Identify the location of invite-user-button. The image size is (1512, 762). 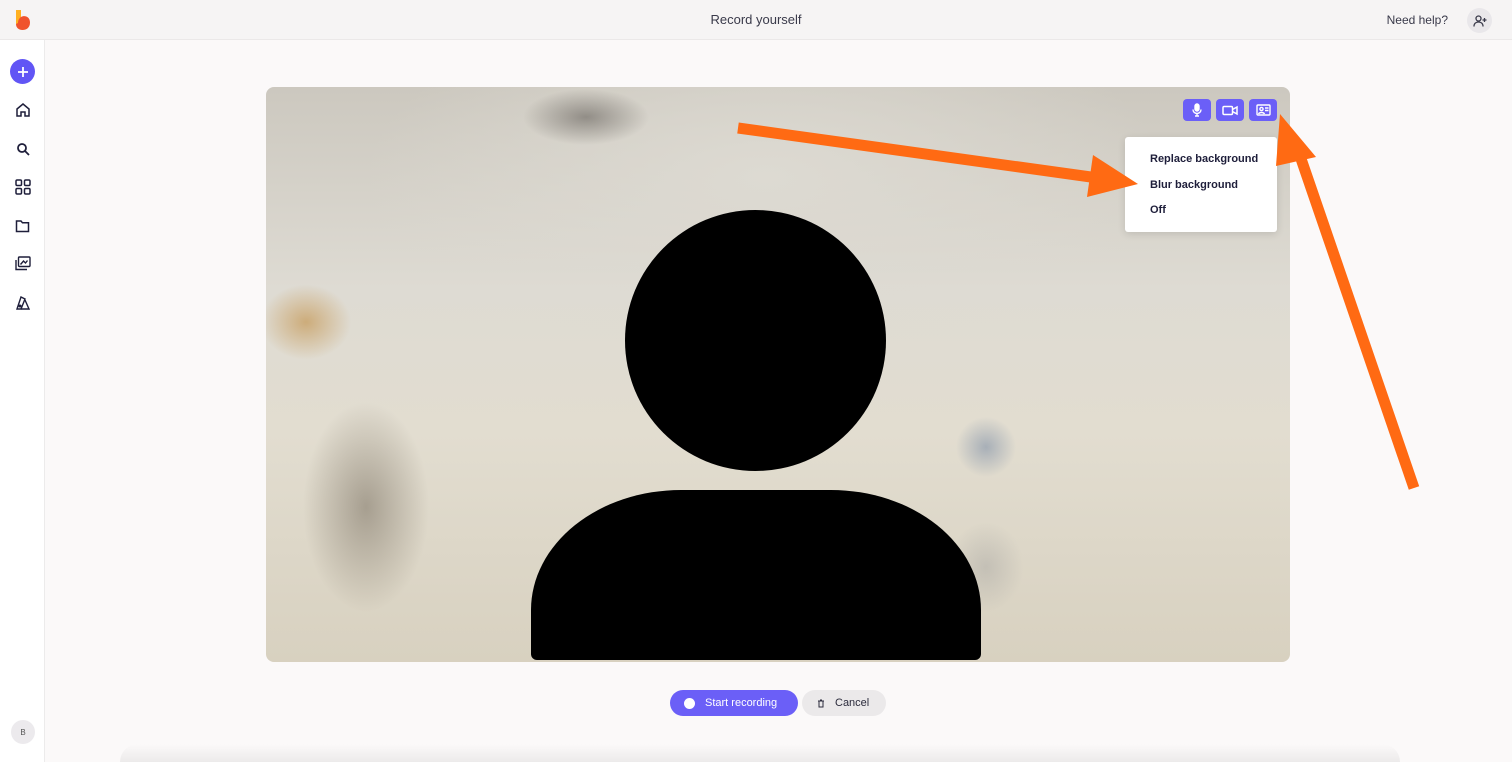
(1479, 20).